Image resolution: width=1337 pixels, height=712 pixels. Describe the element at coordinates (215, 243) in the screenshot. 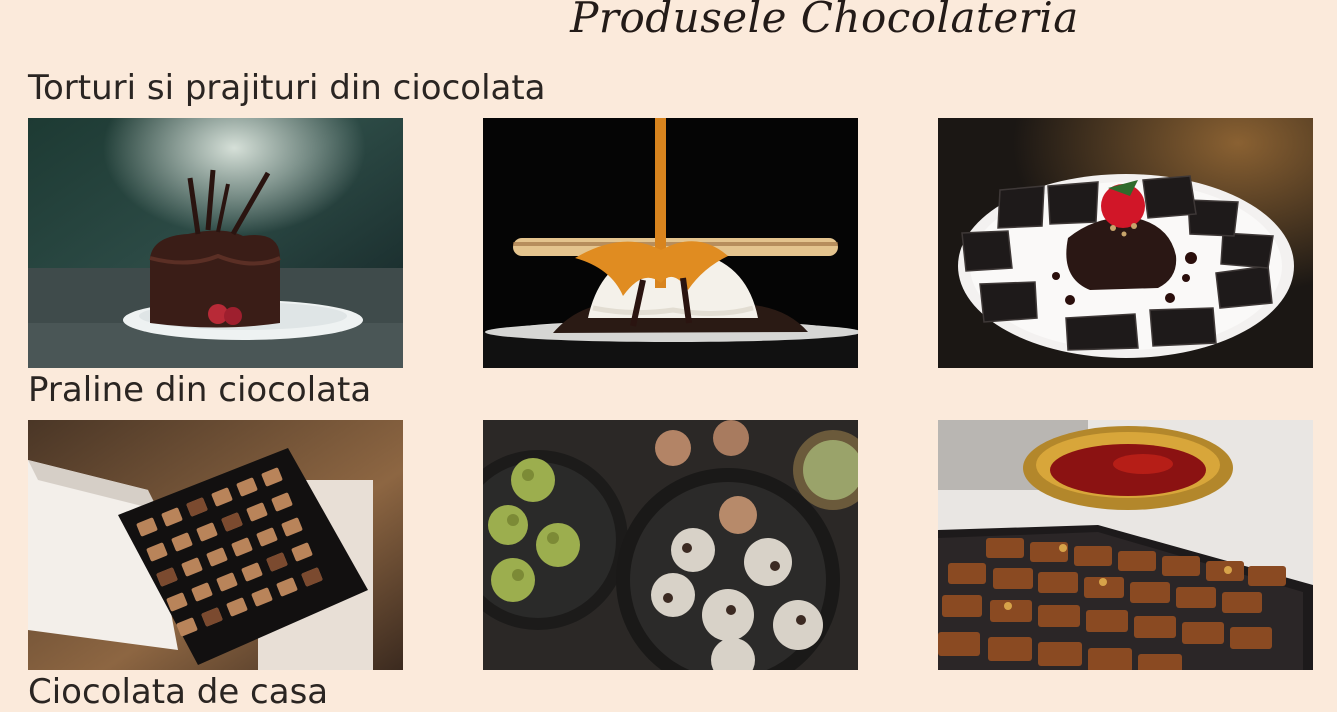

I see `chocolate-cake-photo` at that location.